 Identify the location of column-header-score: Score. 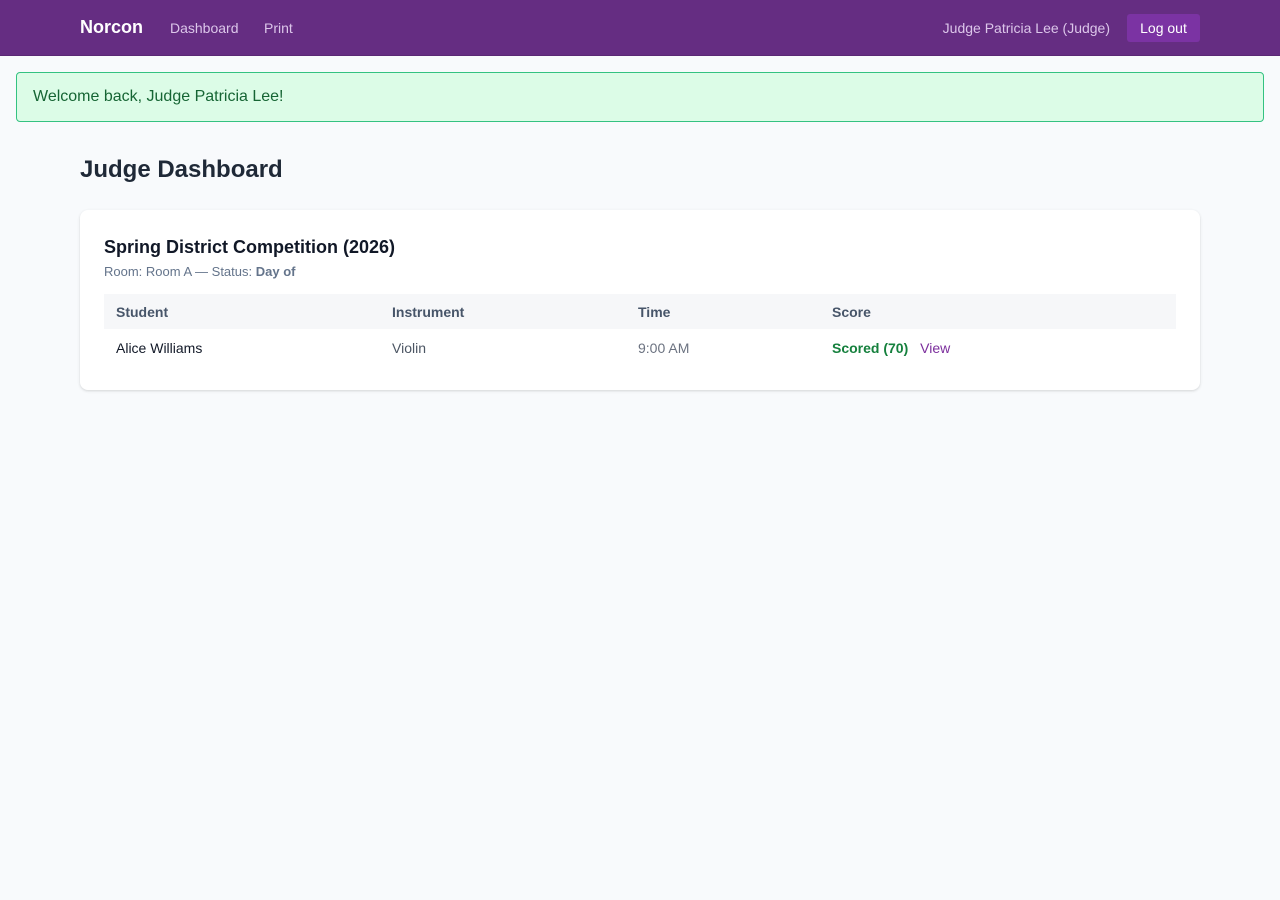
(851, 311).